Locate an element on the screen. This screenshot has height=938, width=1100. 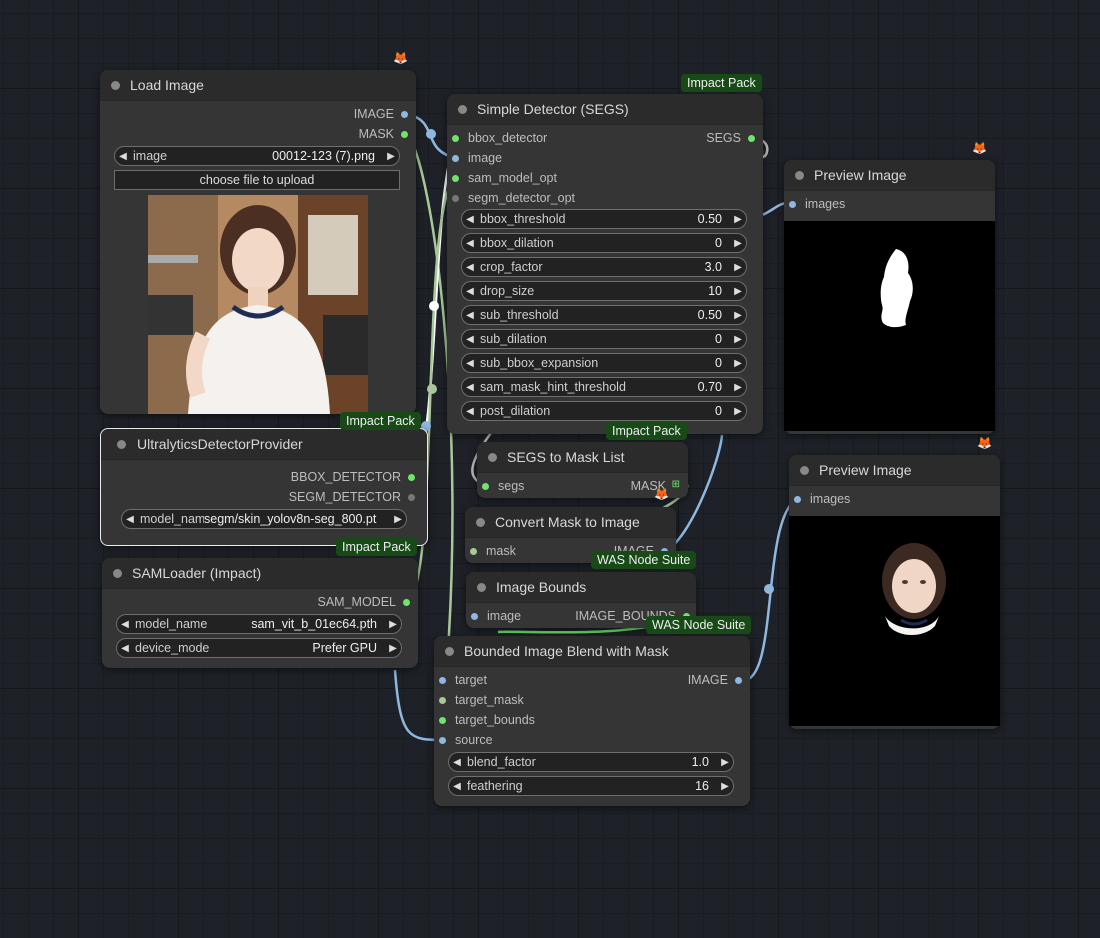
crop-factor-slider: ◀ crop_factor 3.0 ▶ is located at coordinates (604, 267).